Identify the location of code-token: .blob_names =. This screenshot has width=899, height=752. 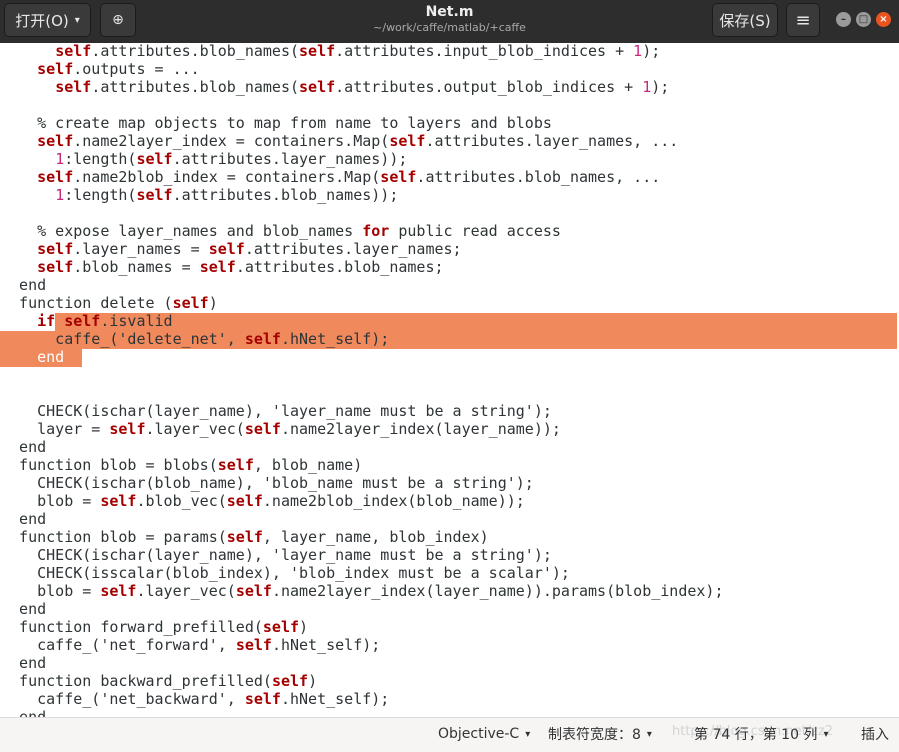
(136, 267).